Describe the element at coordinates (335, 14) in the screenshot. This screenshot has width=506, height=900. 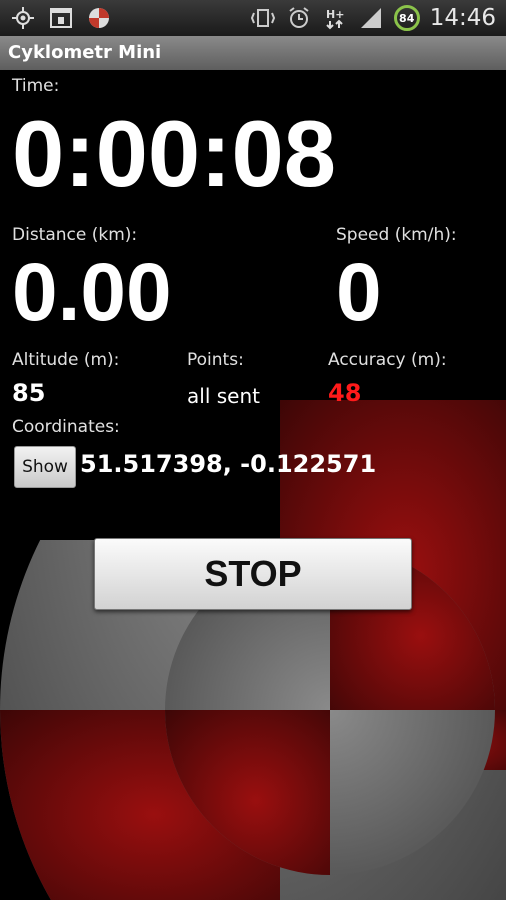
I see `svg-text: H+` at that location.